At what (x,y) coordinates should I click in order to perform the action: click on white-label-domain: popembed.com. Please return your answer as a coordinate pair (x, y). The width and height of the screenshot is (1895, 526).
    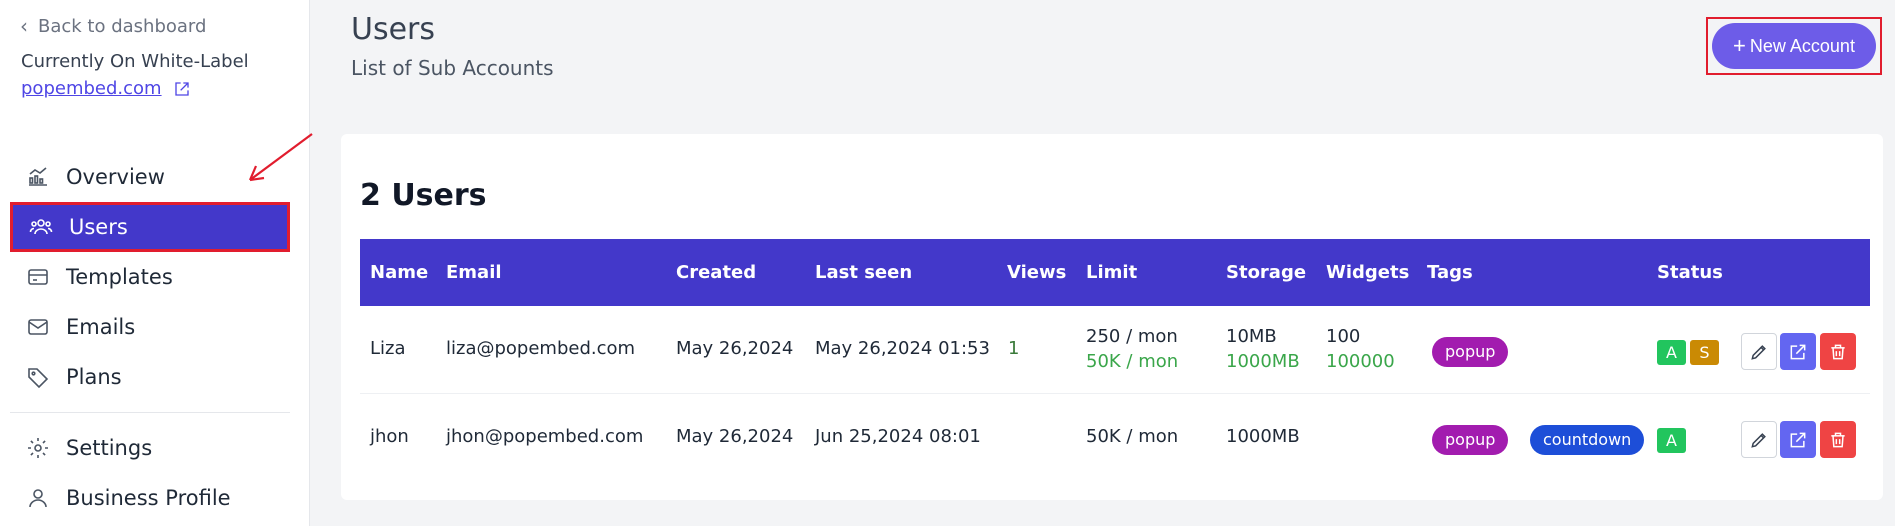
    Looking at the image, I should click on (91, 88).